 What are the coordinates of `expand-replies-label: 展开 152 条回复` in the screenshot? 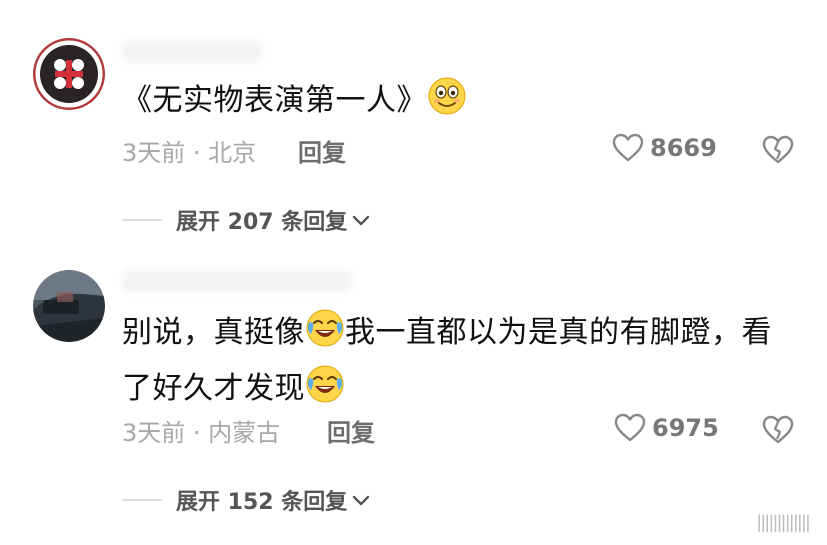 It's located at (262, 502).